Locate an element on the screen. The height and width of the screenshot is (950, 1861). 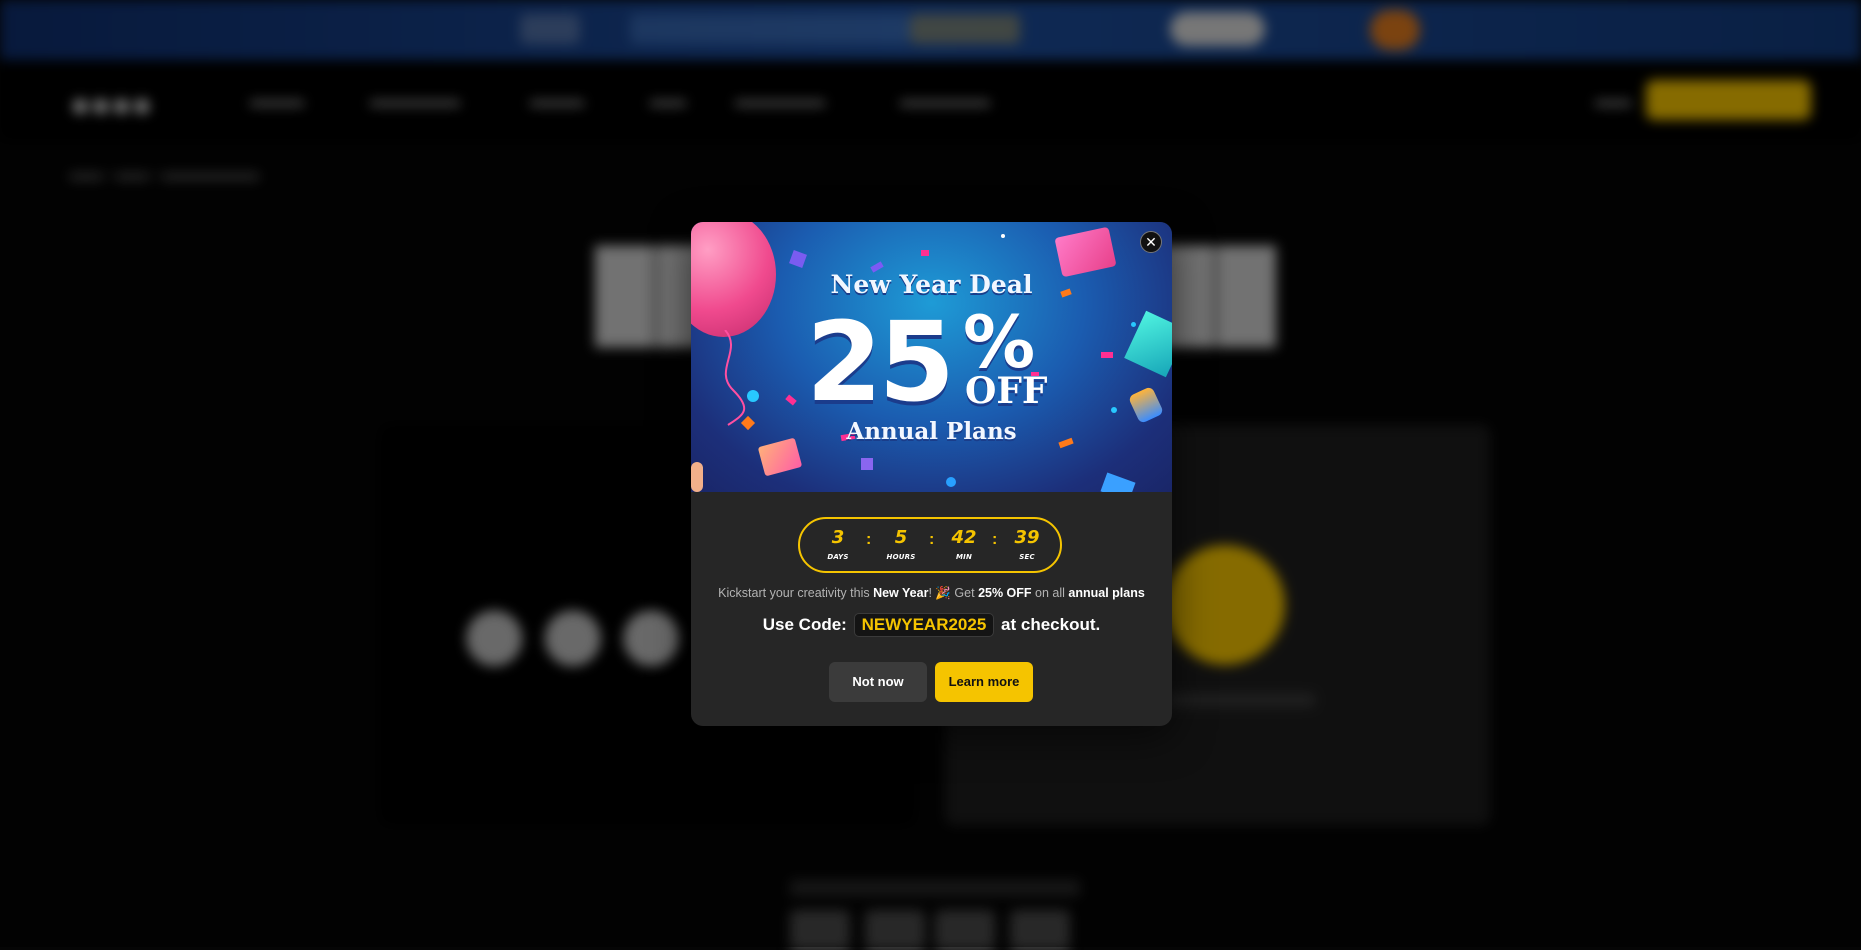
code-suffix: at checkout. is located at coordinates (1051, 624).